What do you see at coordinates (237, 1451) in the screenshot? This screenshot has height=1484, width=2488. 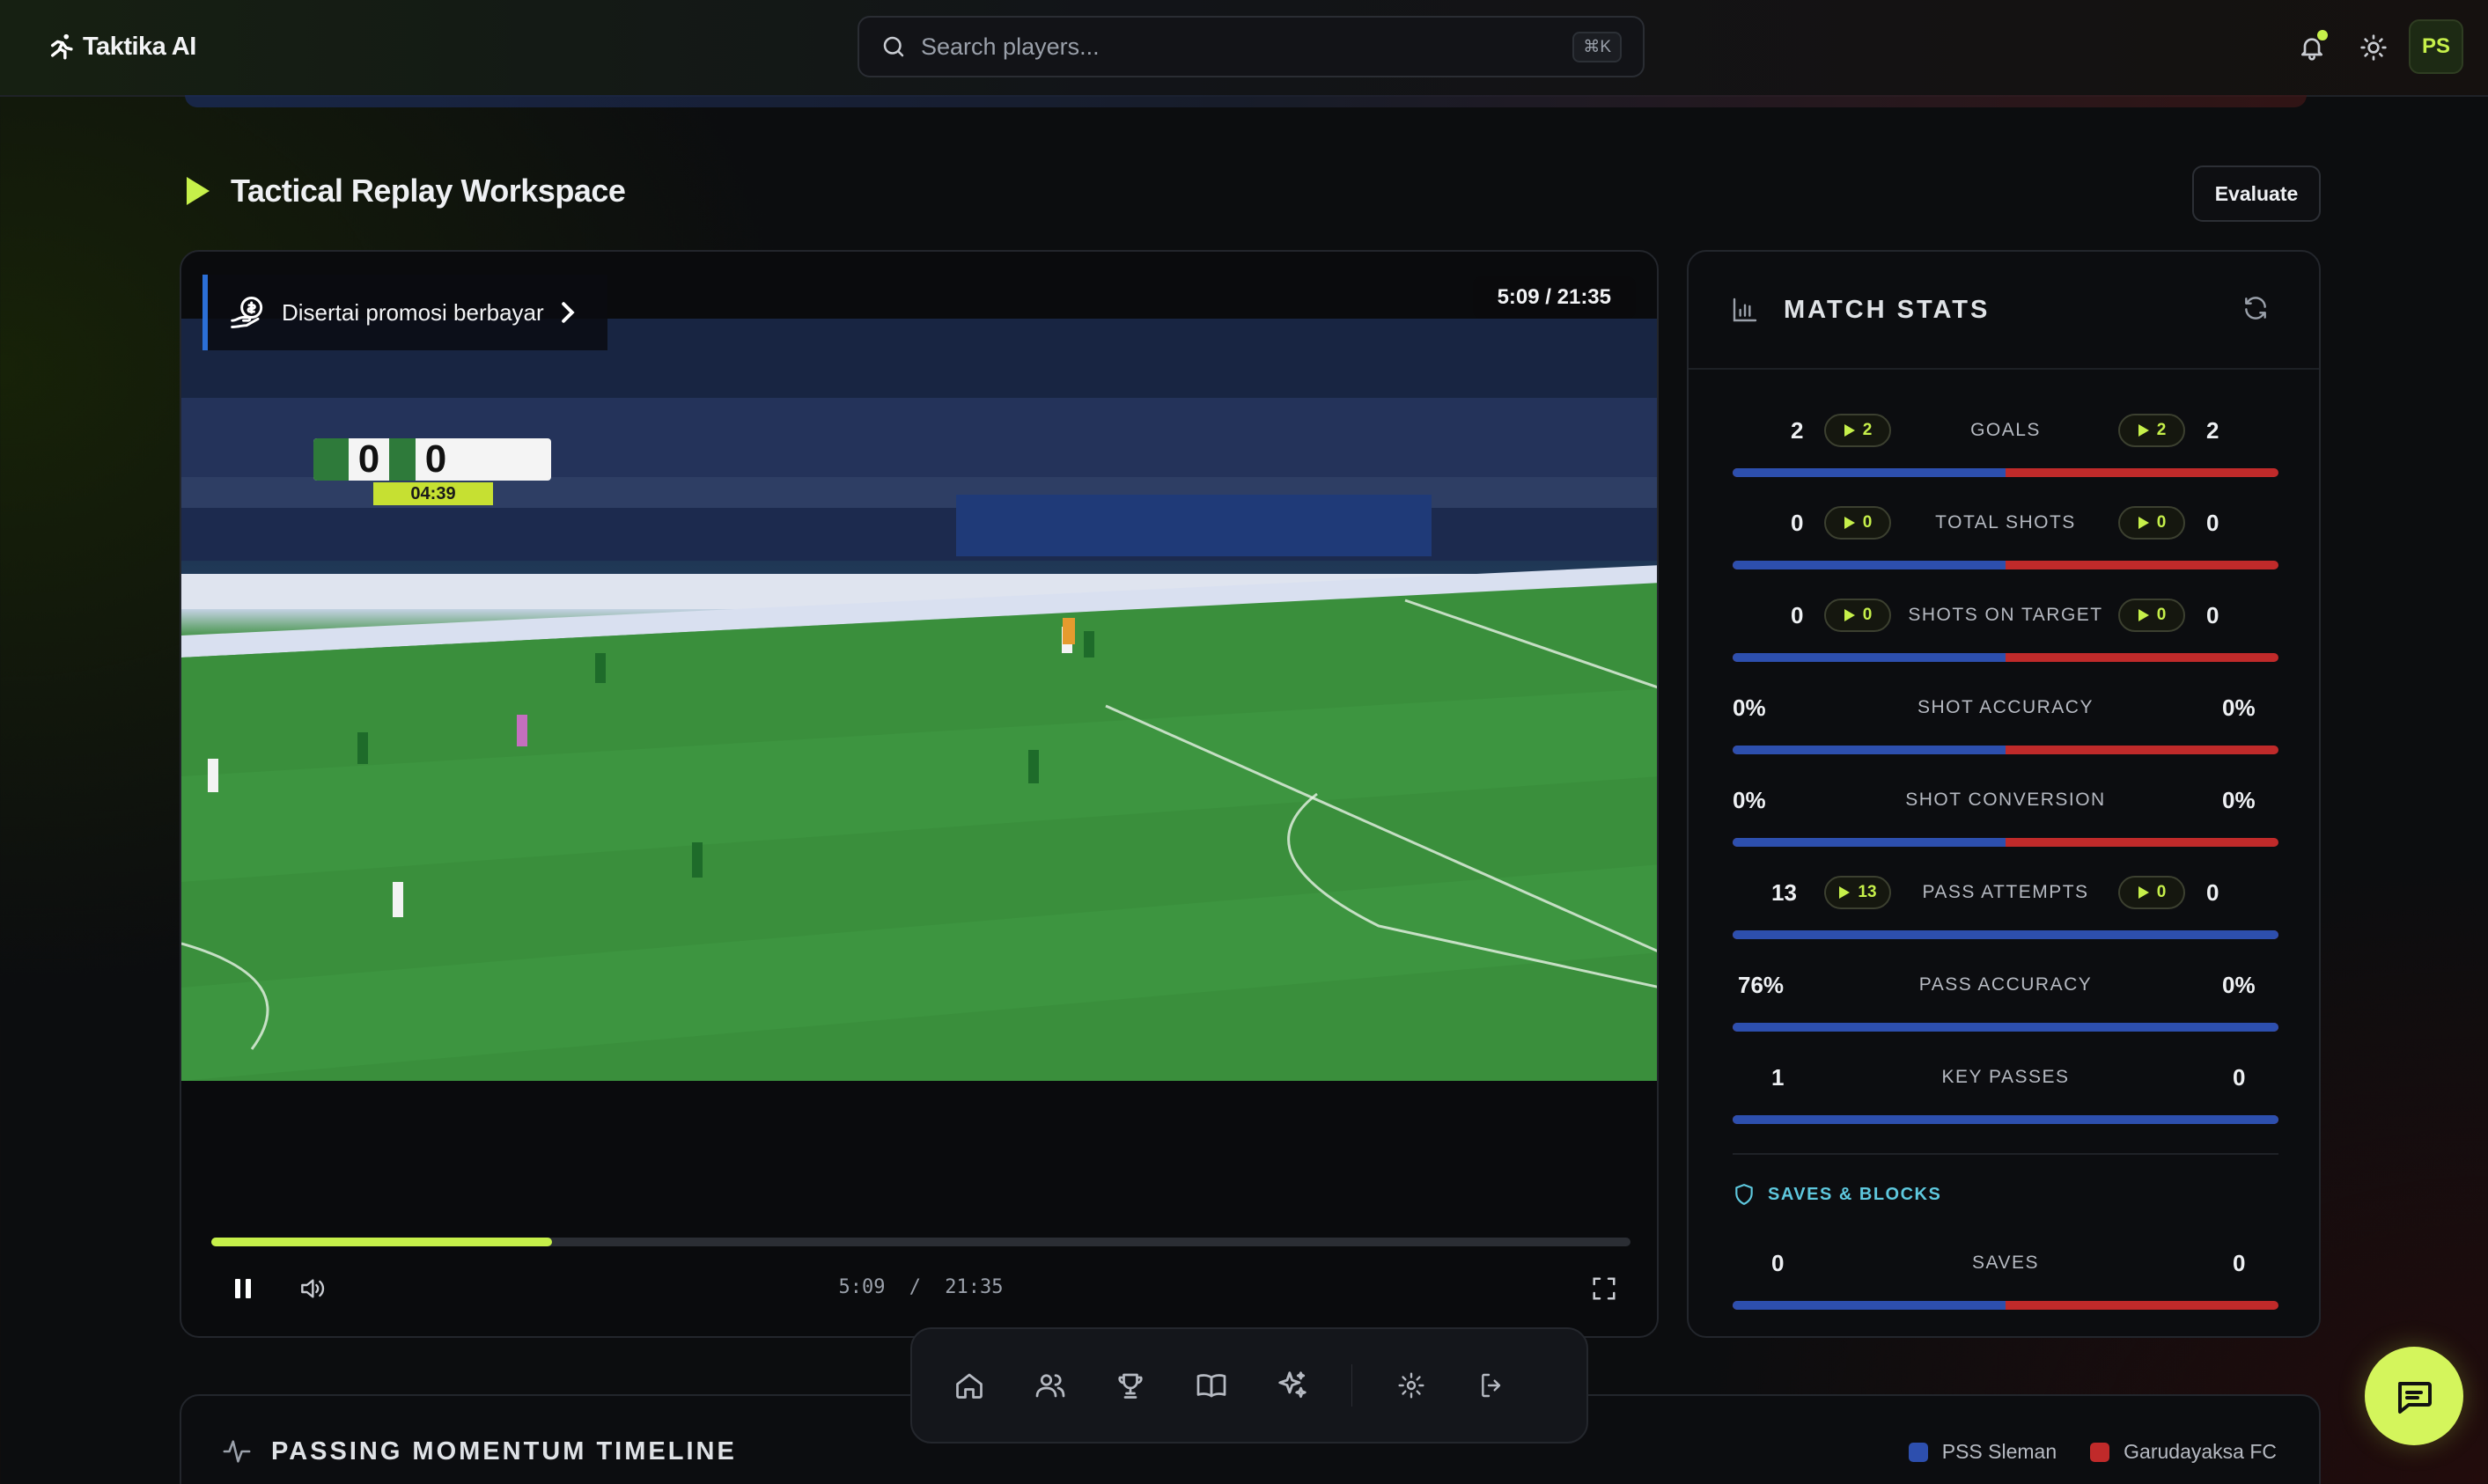 I see `activity-icon` at bounding box center [237, 1451].